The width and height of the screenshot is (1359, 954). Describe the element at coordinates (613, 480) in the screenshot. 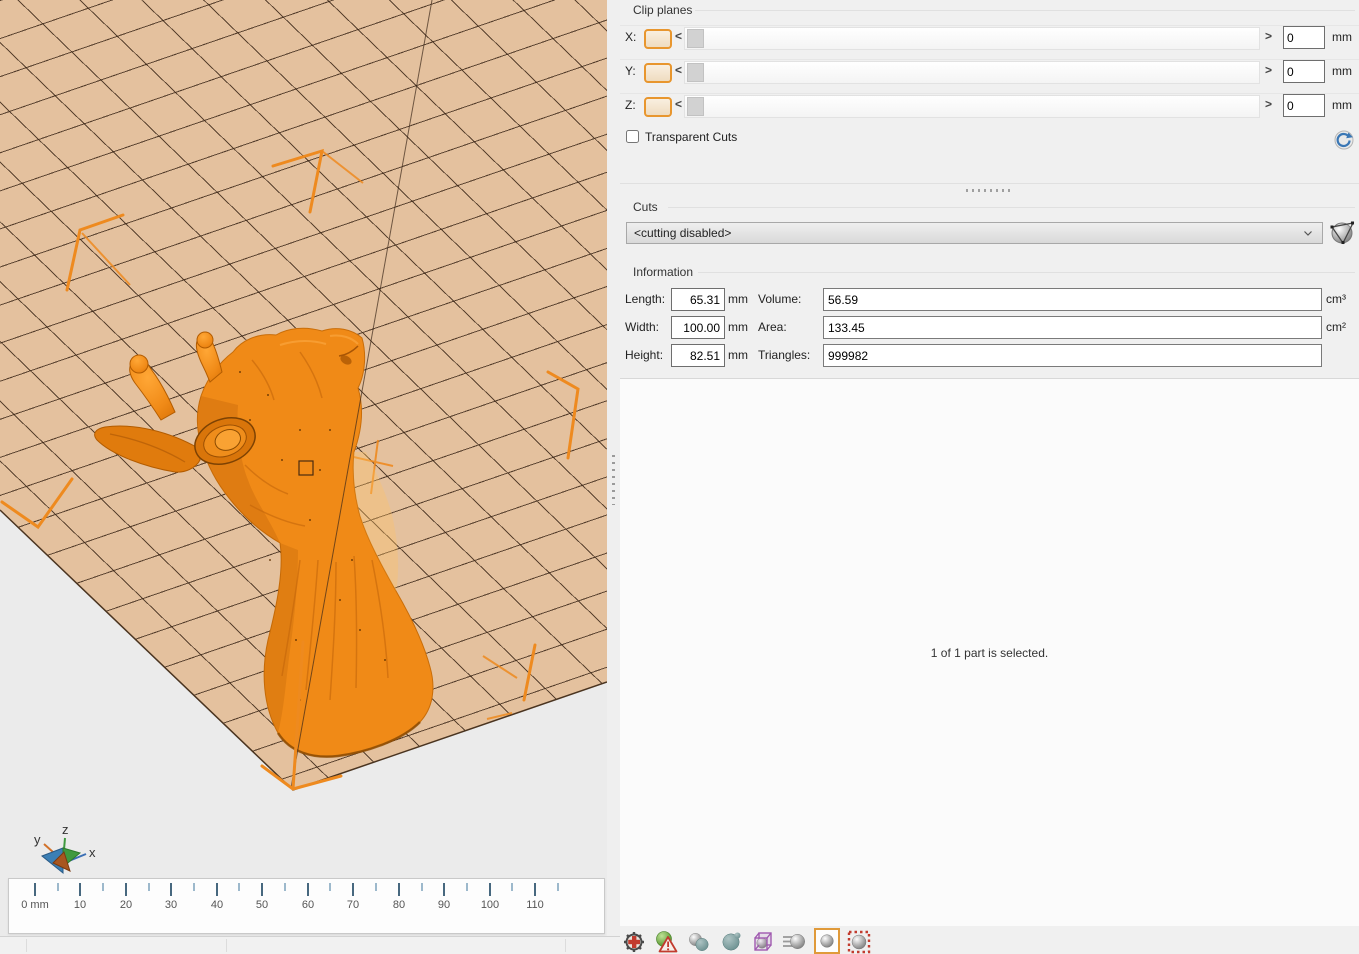

I see `splitter-grip-icon` at that location.